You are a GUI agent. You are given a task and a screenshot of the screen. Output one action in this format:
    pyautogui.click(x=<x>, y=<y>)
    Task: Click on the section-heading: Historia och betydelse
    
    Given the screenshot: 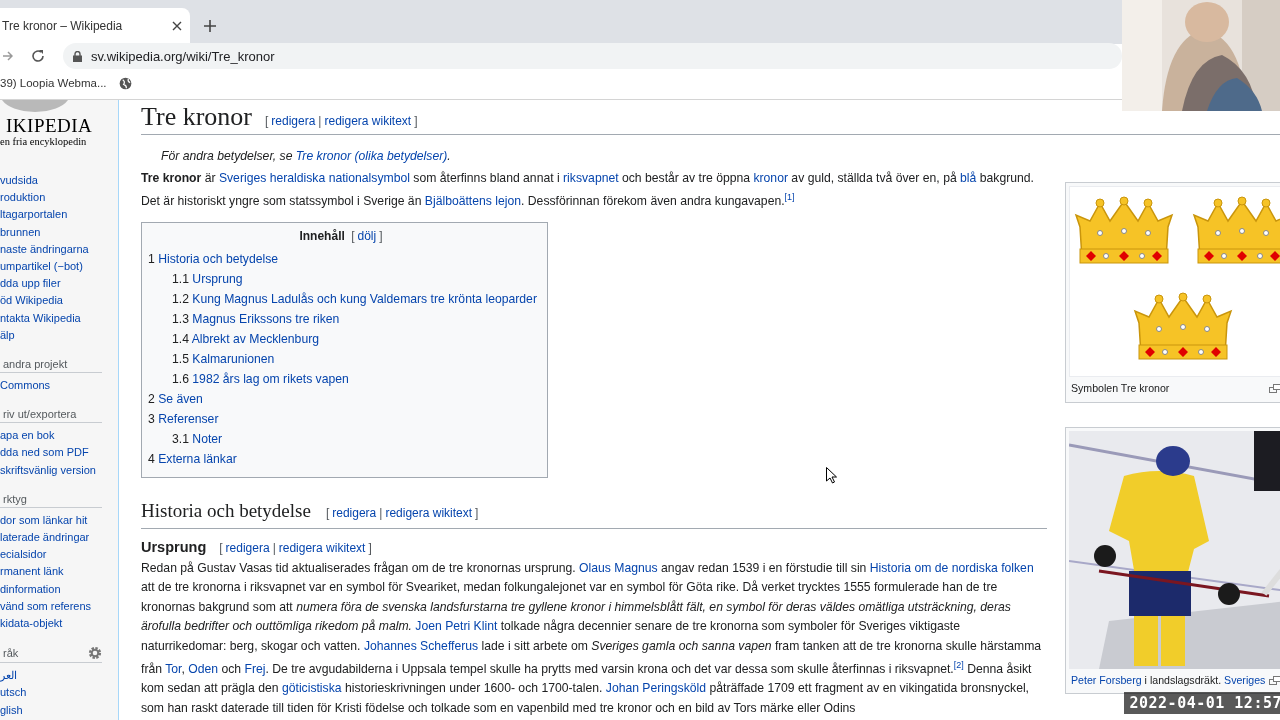 What is the action you would take?
    pyautogui.click(x=226, y=510)
    